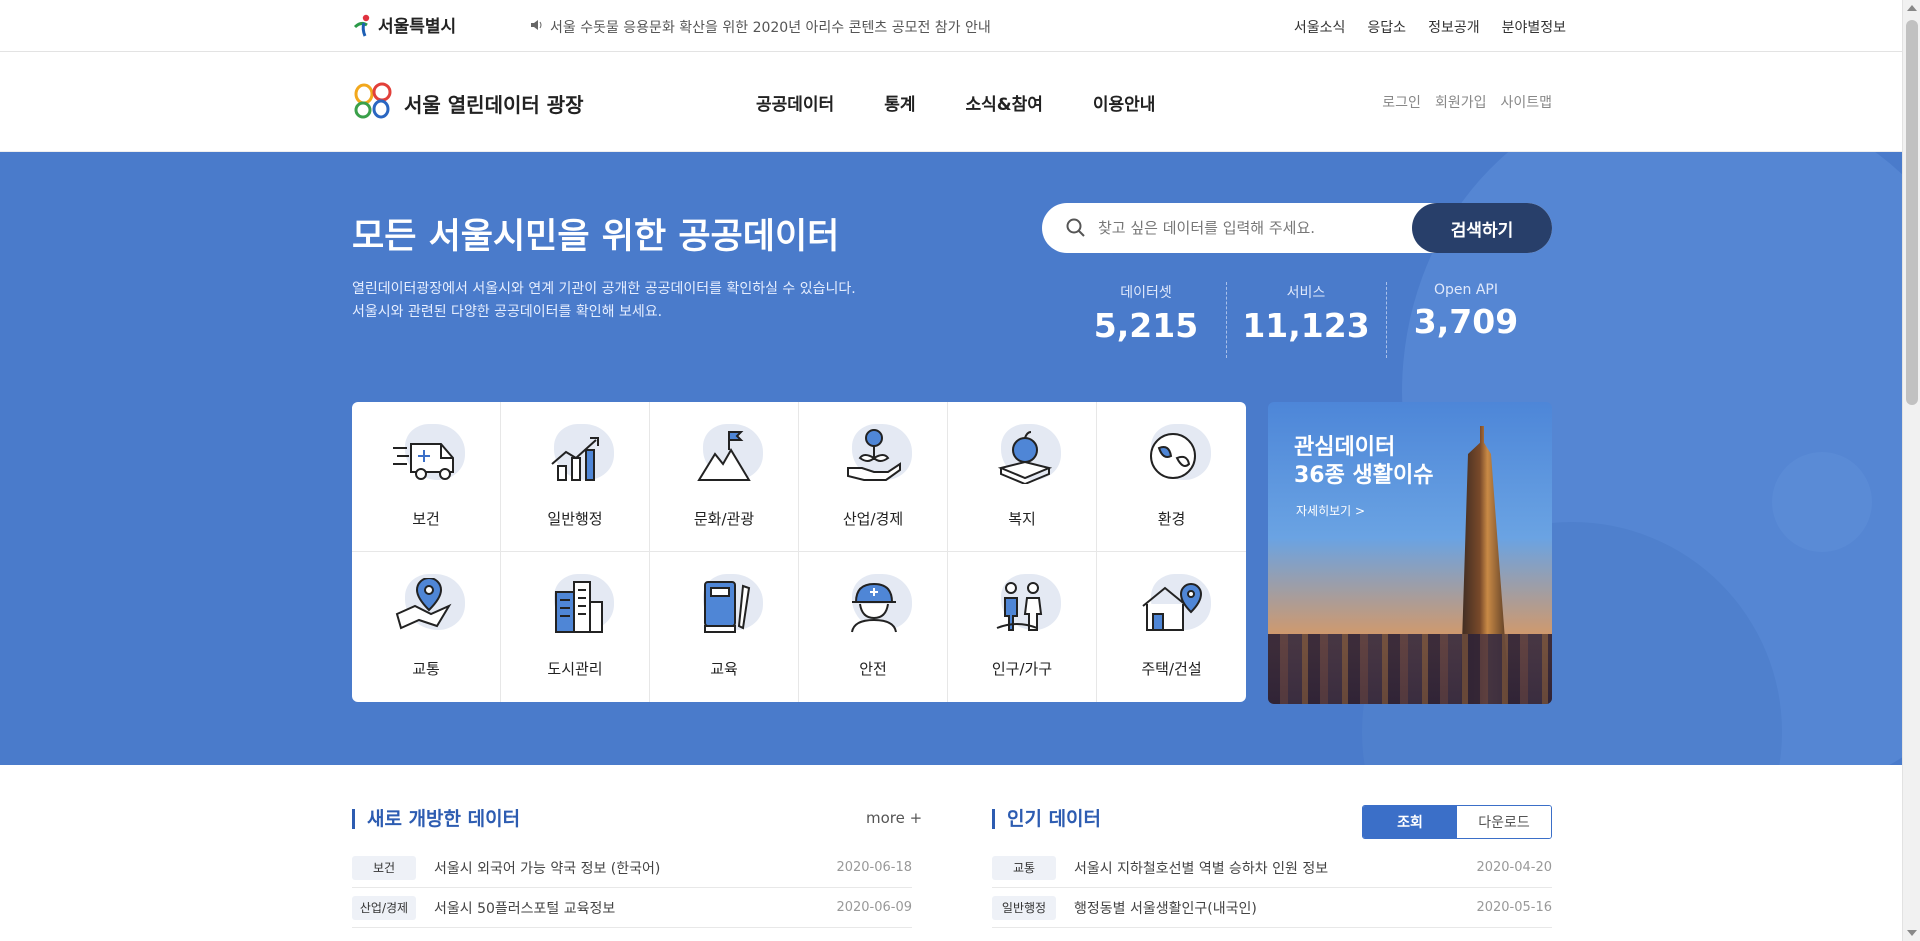  What do you see at coordinates (1526, 102) in the screenshot?
I see `sitemap-link: 사이트맵` at bounding box center [1526, 102].